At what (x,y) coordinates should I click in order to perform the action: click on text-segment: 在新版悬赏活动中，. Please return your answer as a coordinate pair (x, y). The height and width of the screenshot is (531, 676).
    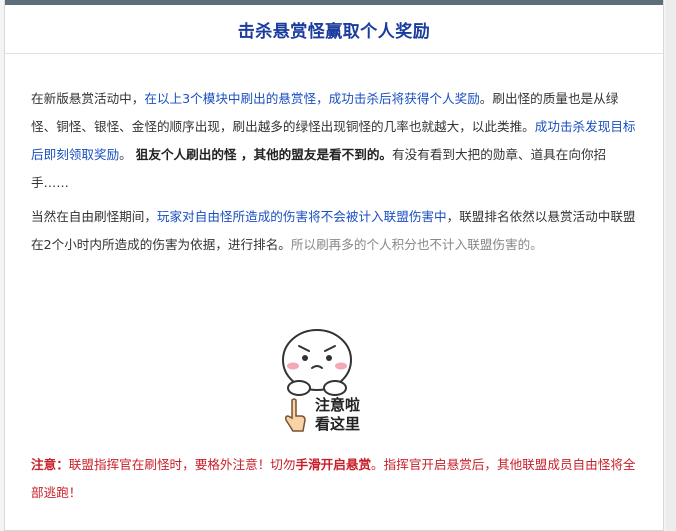
    Looking at the image, I should click on (88, 98).